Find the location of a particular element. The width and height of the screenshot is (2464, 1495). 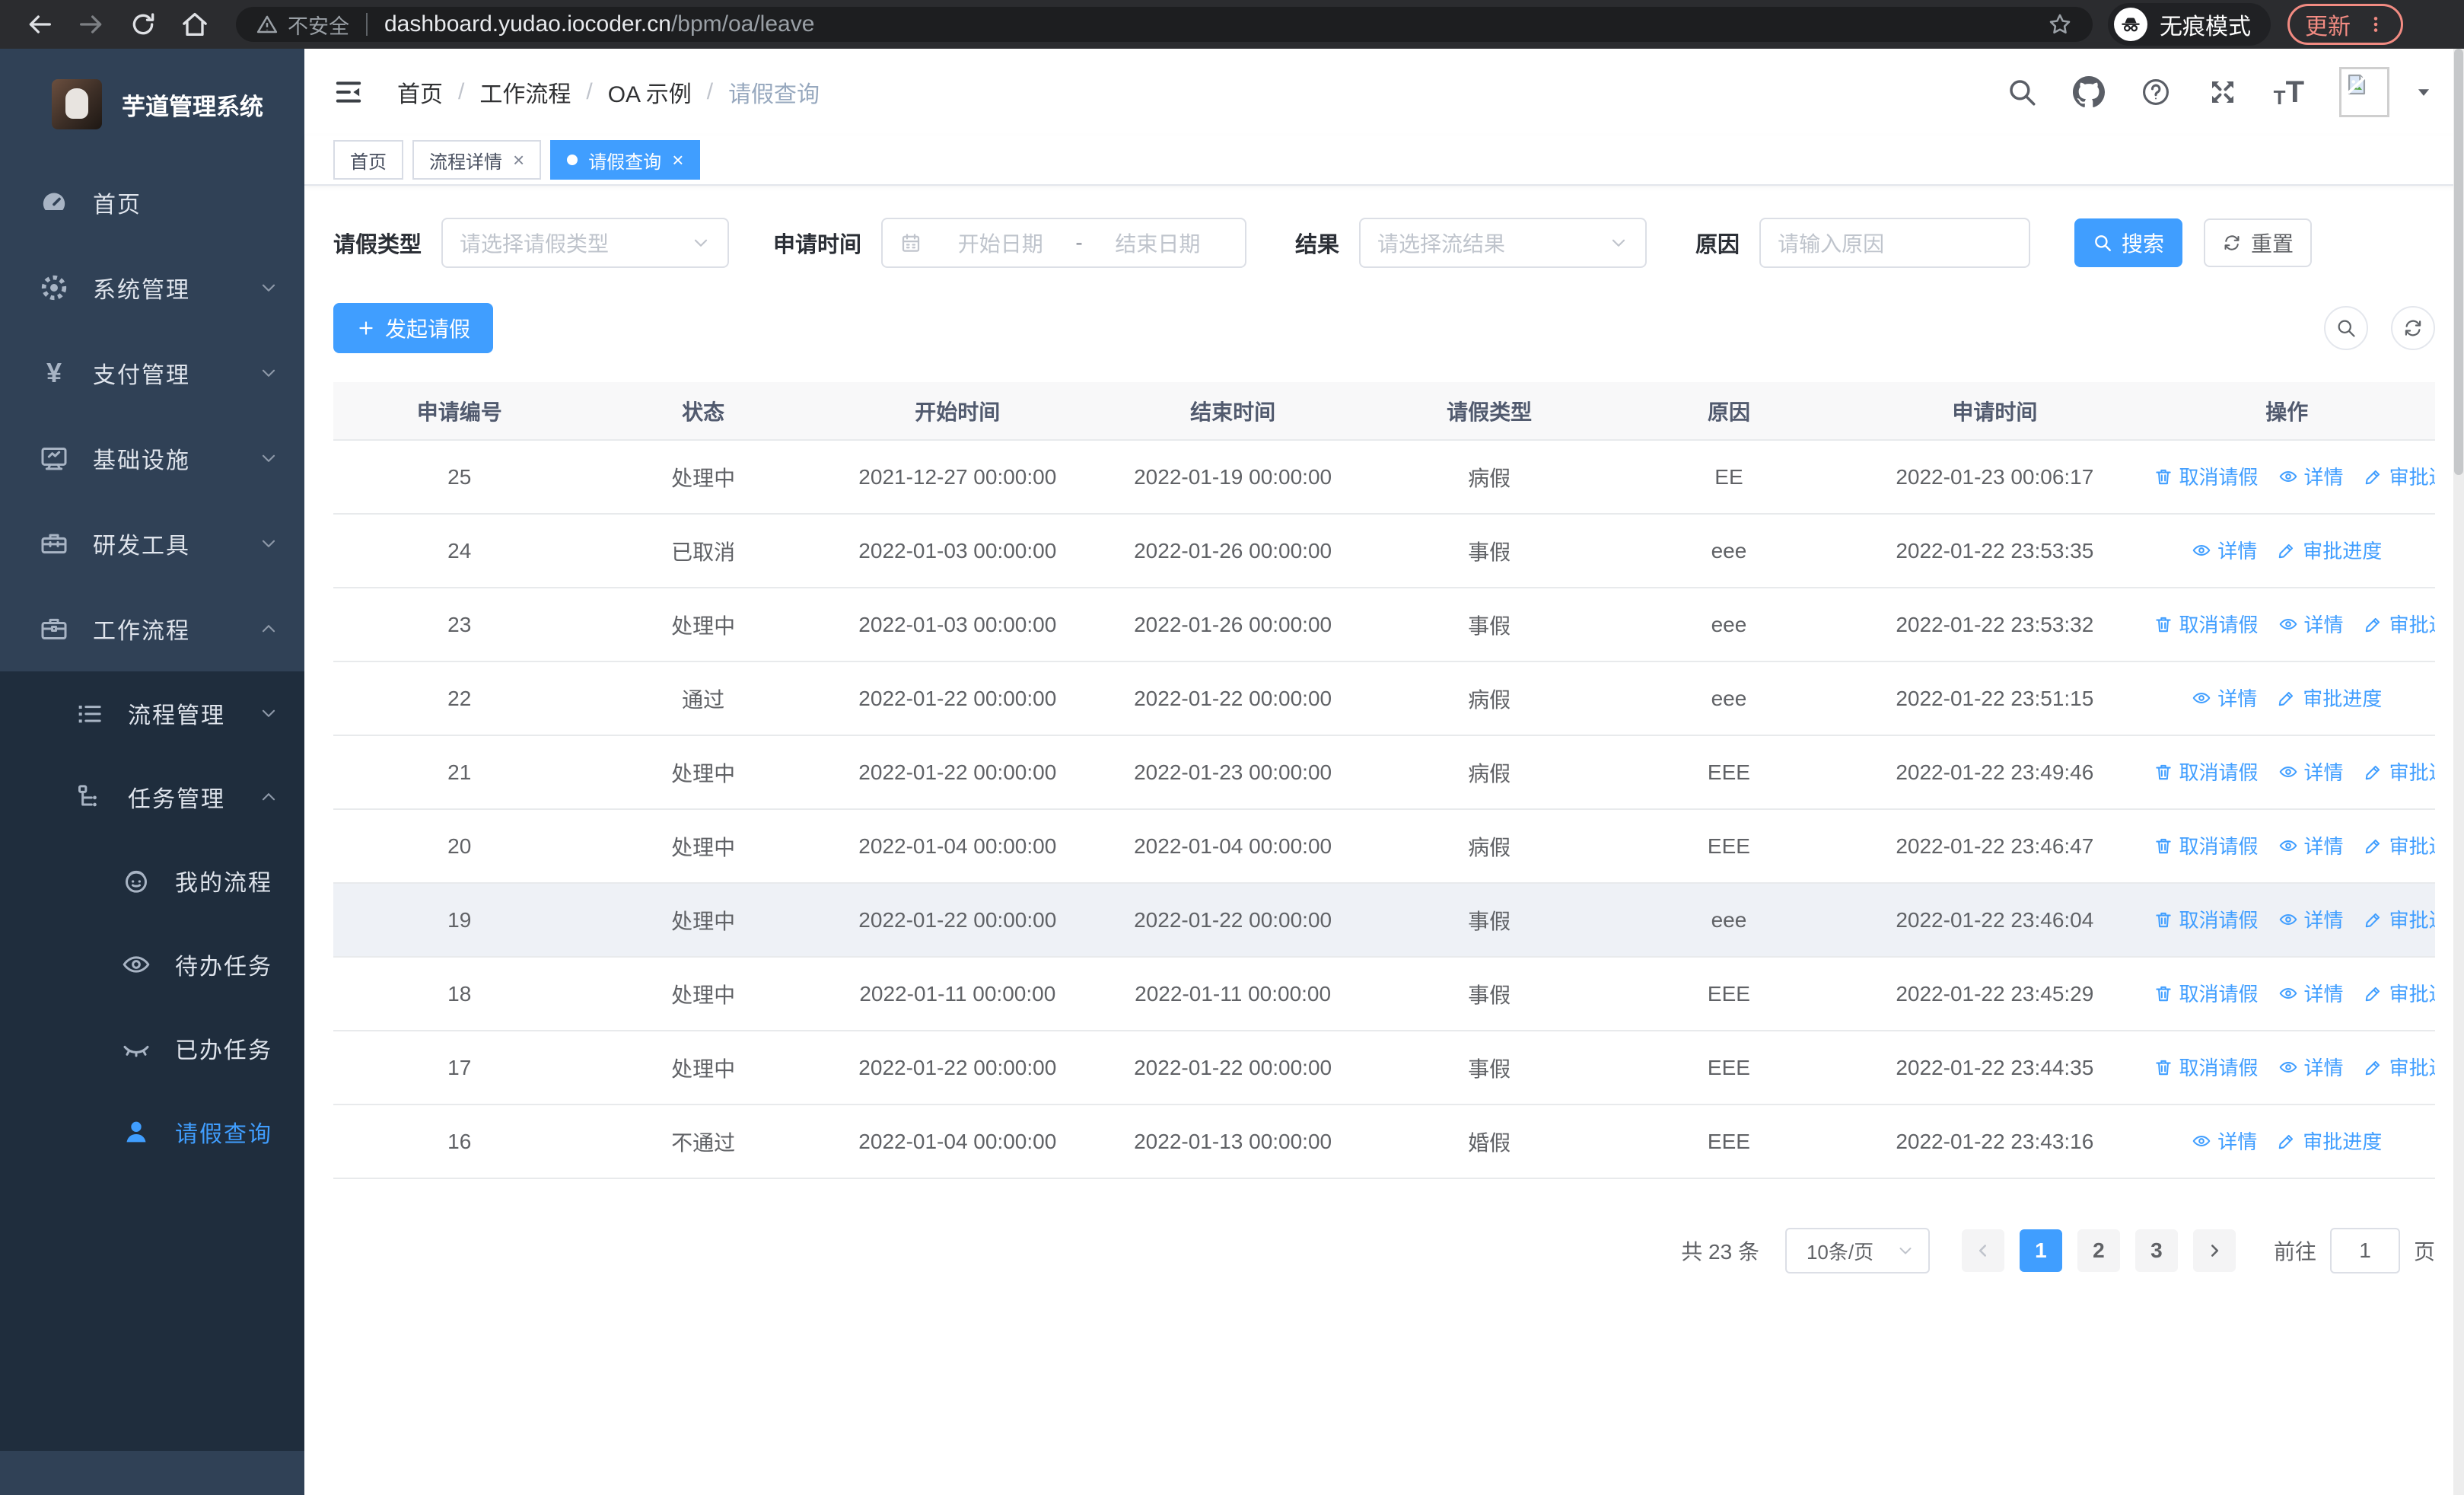

table-refresh-button is located at coordinates (2413, 328).